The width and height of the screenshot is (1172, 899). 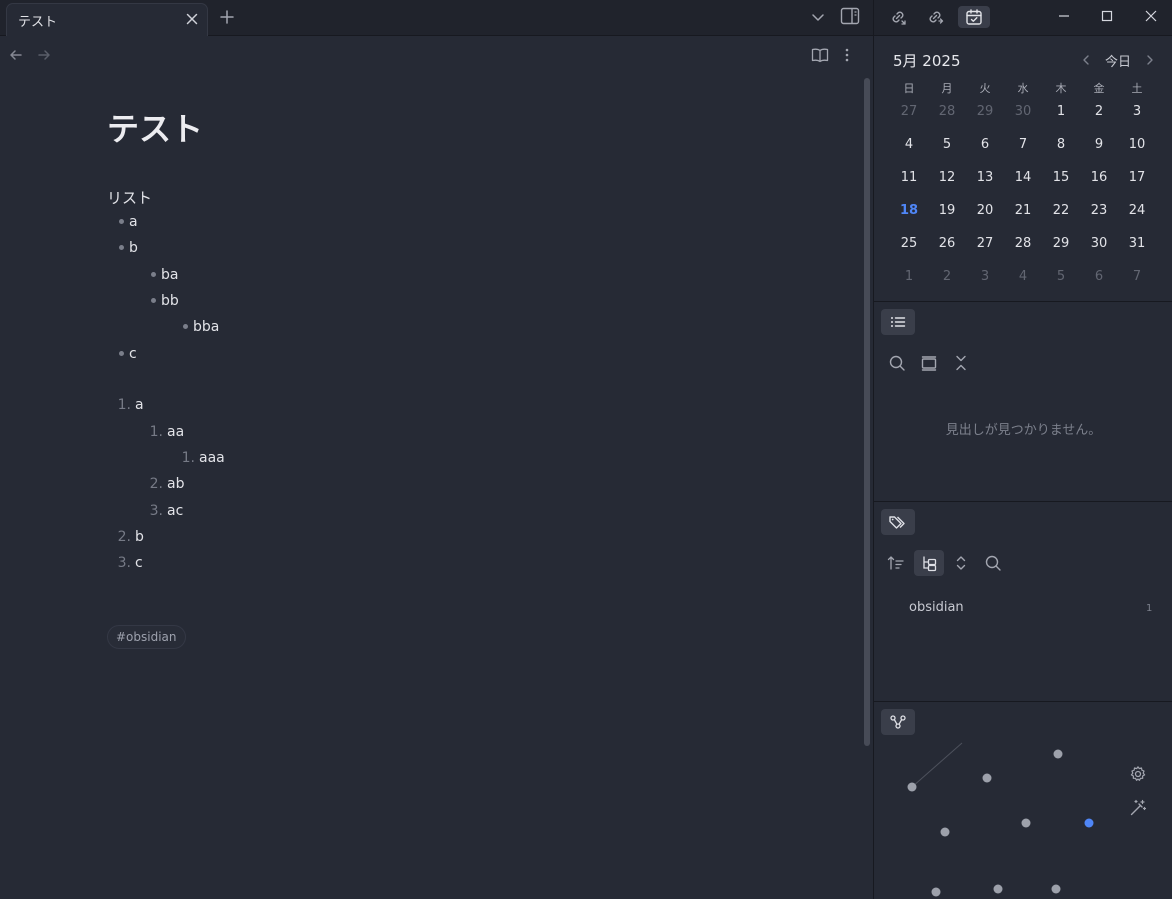 What do you see at coordinates (44, 55) in the screenshot?
I see `arrow-right-icon` at bounding box center [44, 55].